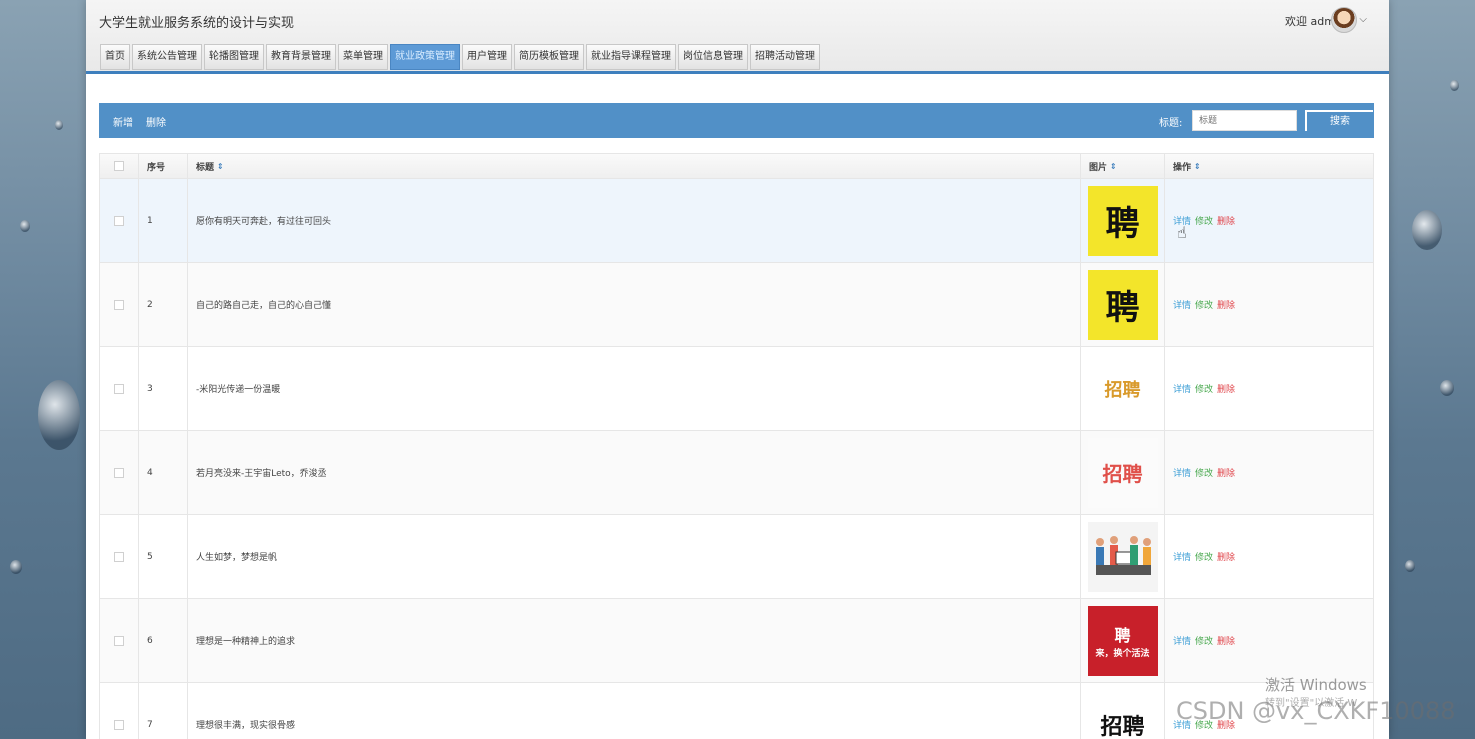 The width and height of the screenshot is (1475, 739). What do you see at coordinates (167, 57) in the screenshot?
I see `tab-notice: 系统公告管理` at bounding box center [167, 57].